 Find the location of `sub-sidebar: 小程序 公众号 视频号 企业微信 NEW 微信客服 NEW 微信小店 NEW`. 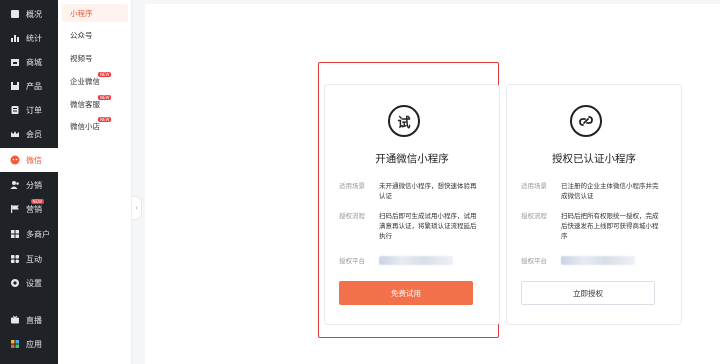

sub-sidebar: 小程序 公众号 视频号 企业微信 NEW 微信客服 NEW 微信小店 NEW is located at coordinates (95, 182).